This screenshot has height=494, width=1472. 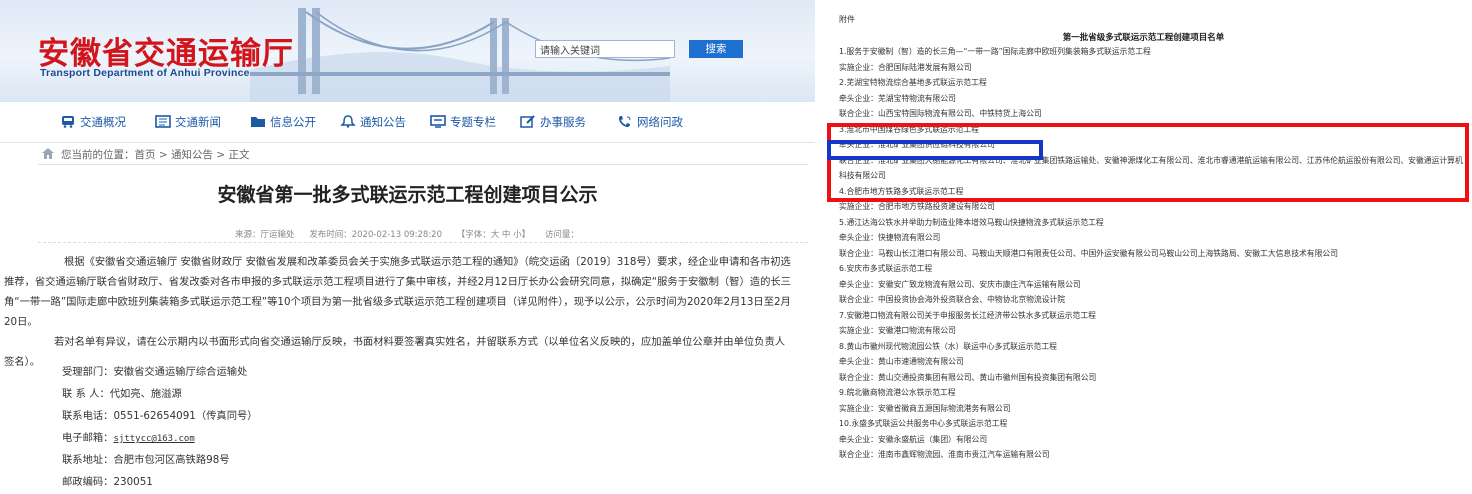 I want to click on highlight-box-red, so click(x=1148, y=162).